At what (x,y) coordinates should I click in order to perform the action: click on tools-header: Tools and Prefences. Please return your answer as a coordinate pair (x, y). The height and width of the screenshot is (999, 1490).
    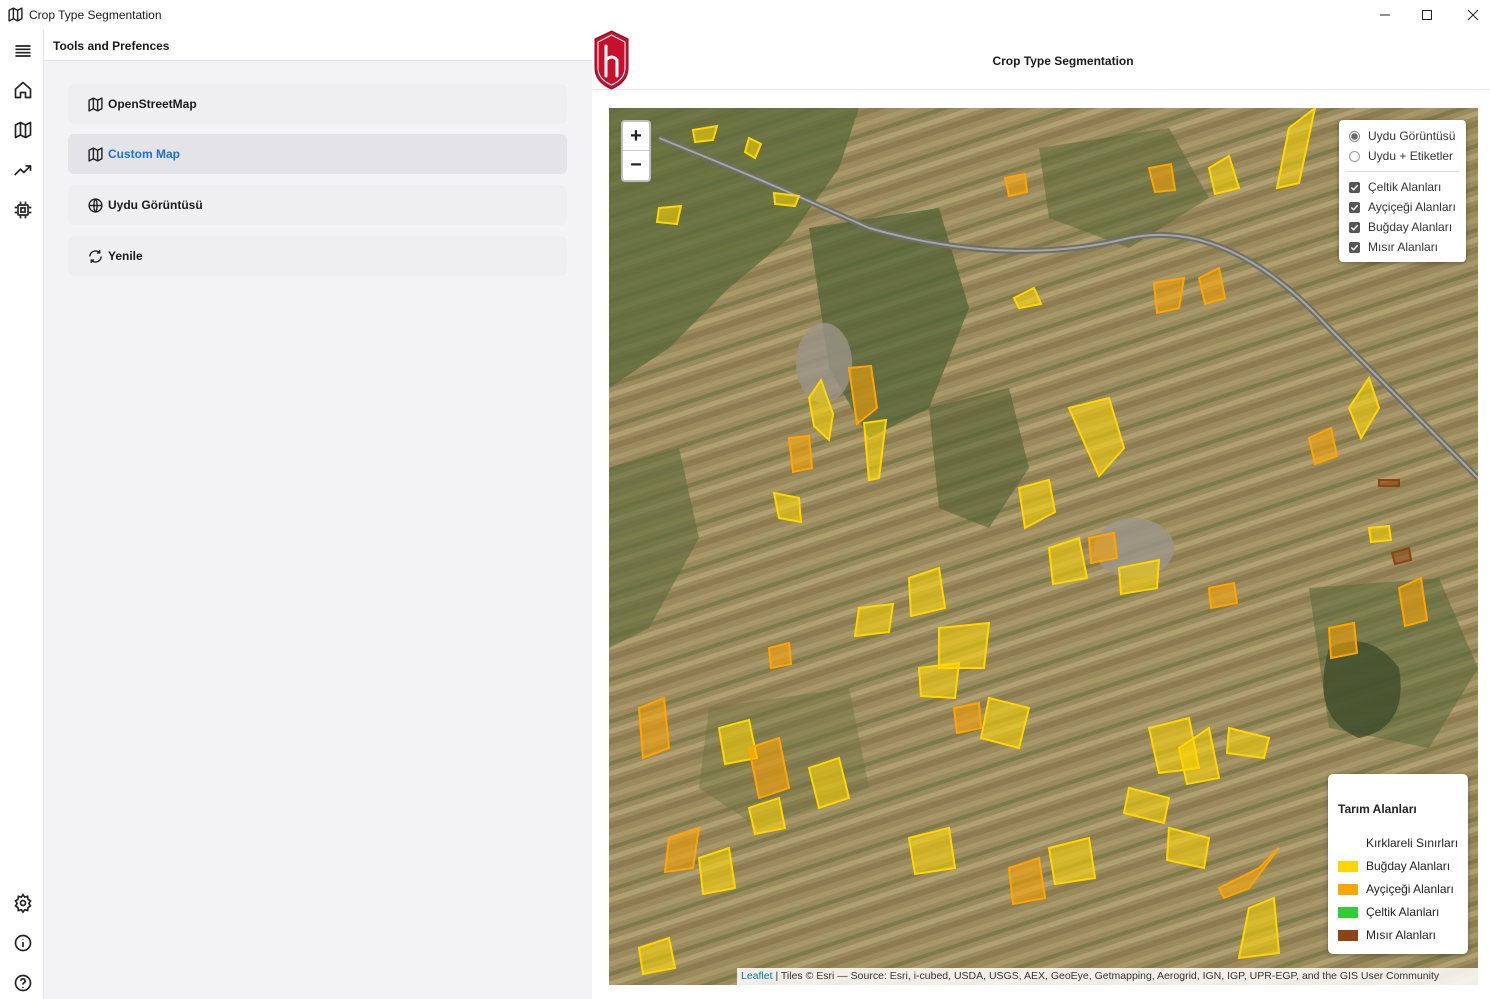
    Looking at the image, I should click on (318, 45).